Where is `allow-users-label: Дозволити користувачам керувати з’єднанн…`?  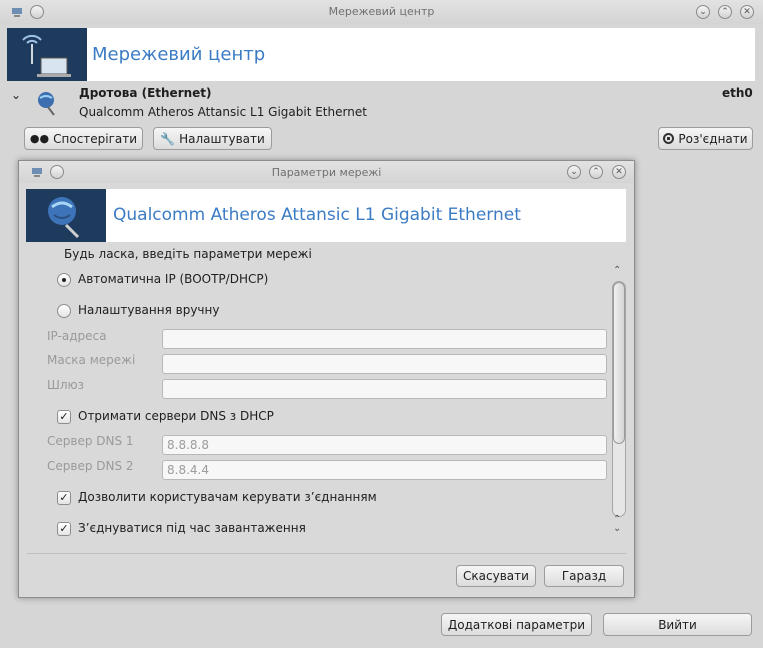 allow-users-label: Дозволити користувачам керувати з’єднанн… is located at coordinates (227, 497).